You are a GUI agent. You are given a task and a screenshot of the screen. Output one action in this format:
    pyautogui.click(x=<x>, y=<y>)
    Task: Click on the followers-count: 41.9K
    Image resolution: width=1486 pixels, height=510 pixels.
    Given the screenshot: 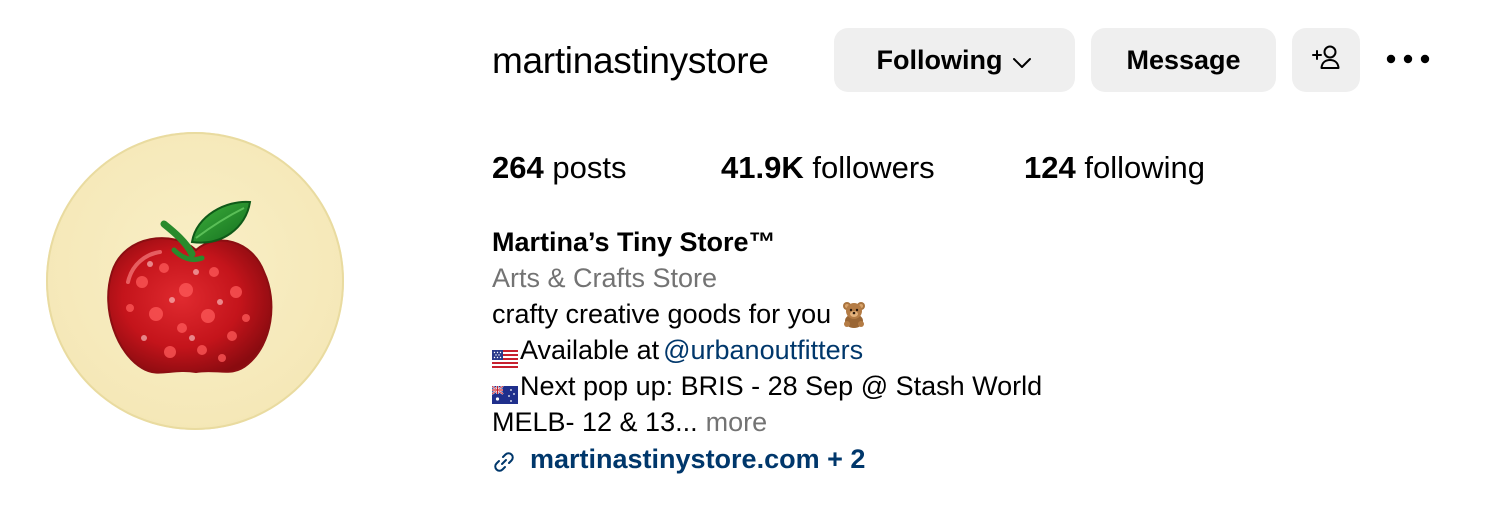 What is the action you would take?
    pyautogui.click(x=762, y=167)
    